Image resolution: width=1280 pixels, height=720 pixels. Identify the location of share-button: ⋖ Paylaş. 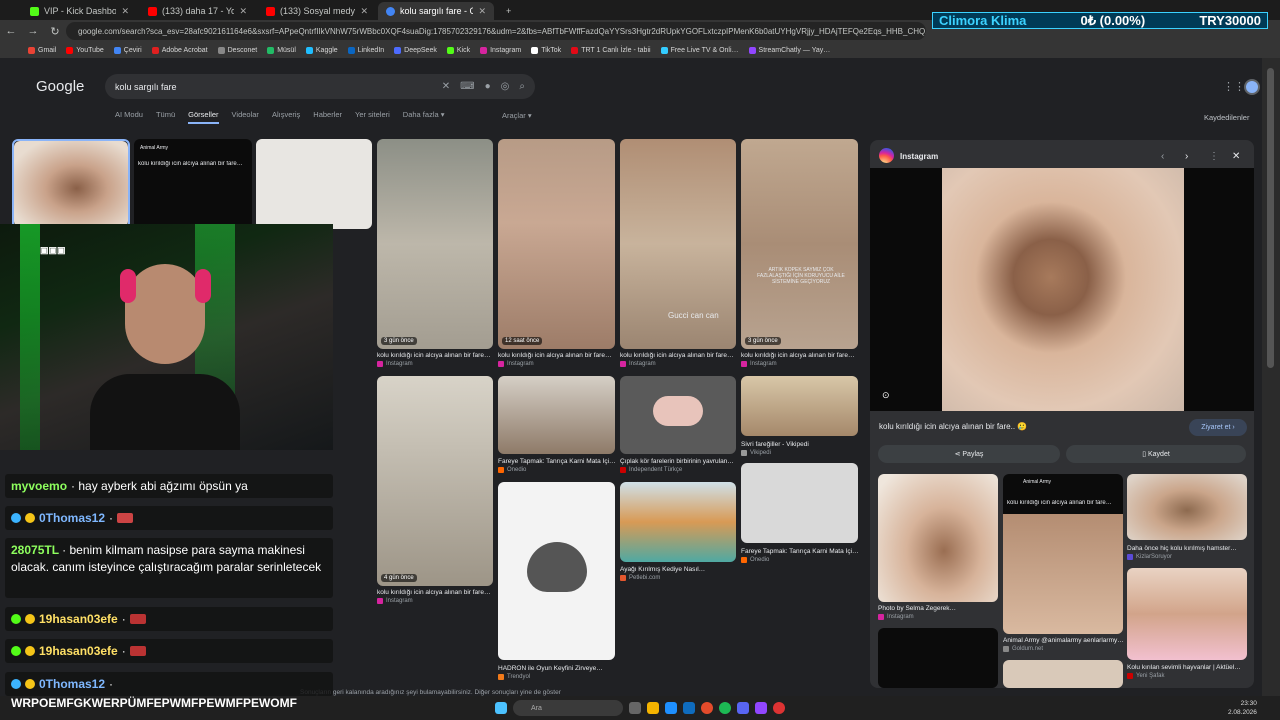
(969, 454).